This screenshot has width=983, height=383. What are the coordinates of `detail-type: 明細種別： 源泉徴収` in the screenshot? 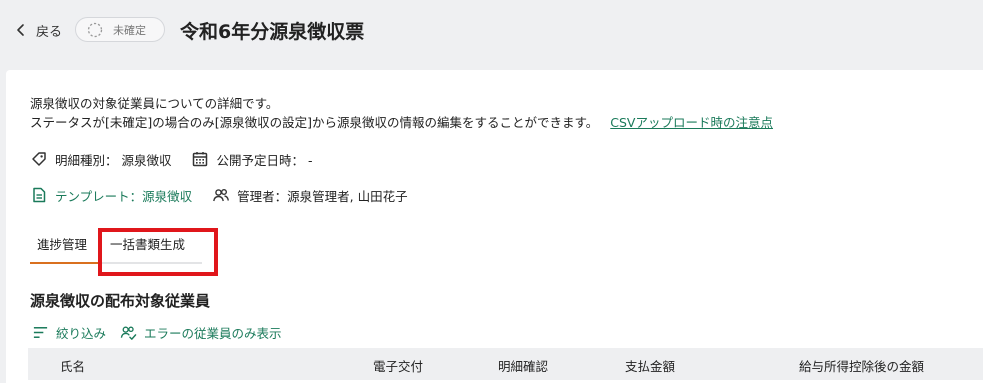 It's located at (113, 160).